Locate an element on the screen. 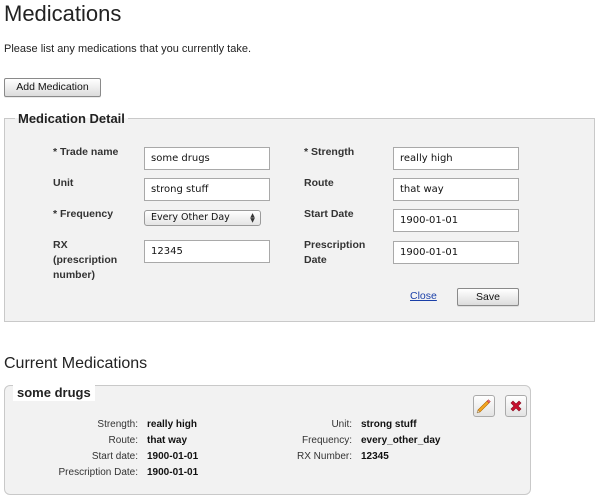 This screenshot has width=600, height=498. medication-card-name: some drugs is located at coordinates (54, 393).